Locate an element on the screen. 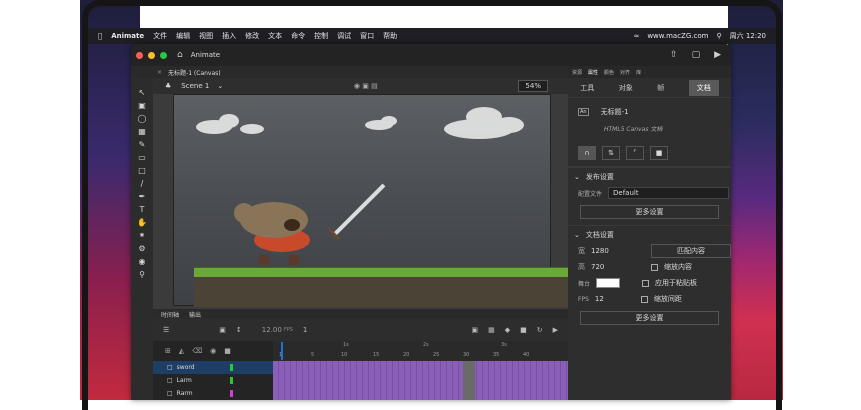 The image size is (861, 410). more-settings-button-2: 更多设置 is located at coordinates (649, 318).